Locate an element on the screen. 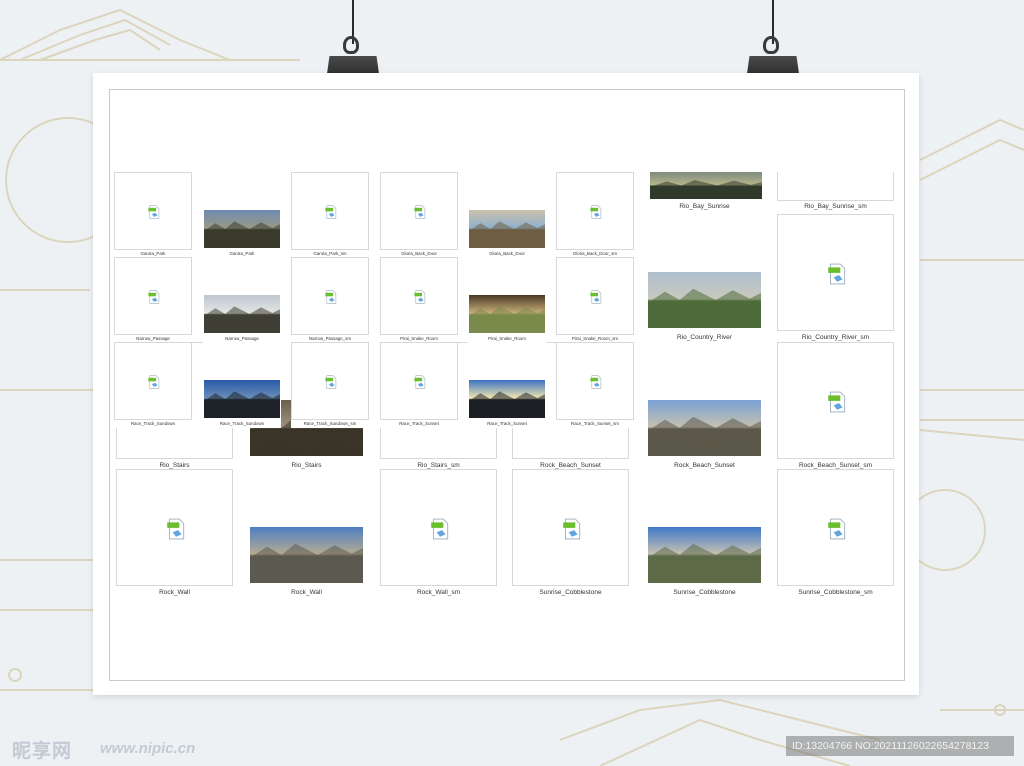 Image resolution: width=1024 pixels, height=766 pixels. photo-thumbnail-tile: Narrow_Passage is located at coordinates (242, 300).